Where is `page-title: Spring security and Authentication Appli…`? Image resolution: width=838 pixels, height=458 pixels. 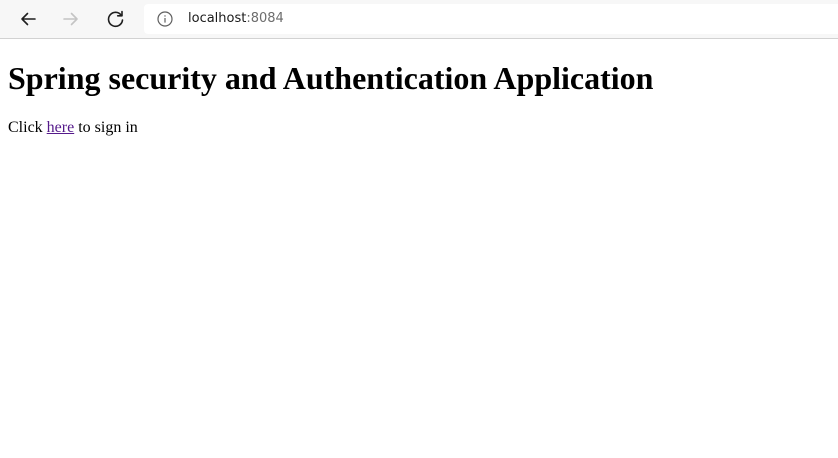
page-title: Spring security and Authentication Appli… is located at coordinates (331, 78).